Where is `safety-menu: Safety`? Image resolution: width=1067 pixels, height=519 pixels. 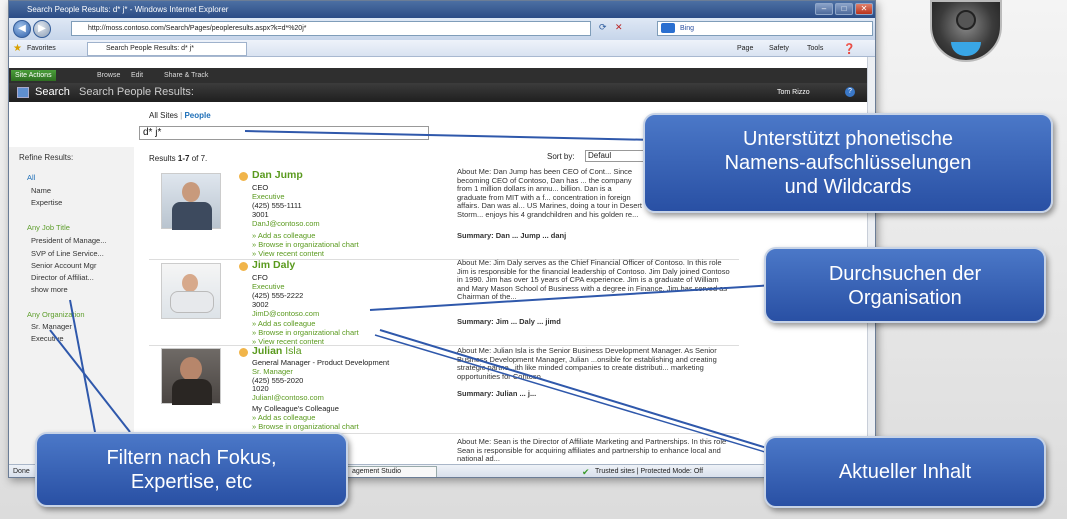
safety-menu: Safety is located at coordinates (779, 48).